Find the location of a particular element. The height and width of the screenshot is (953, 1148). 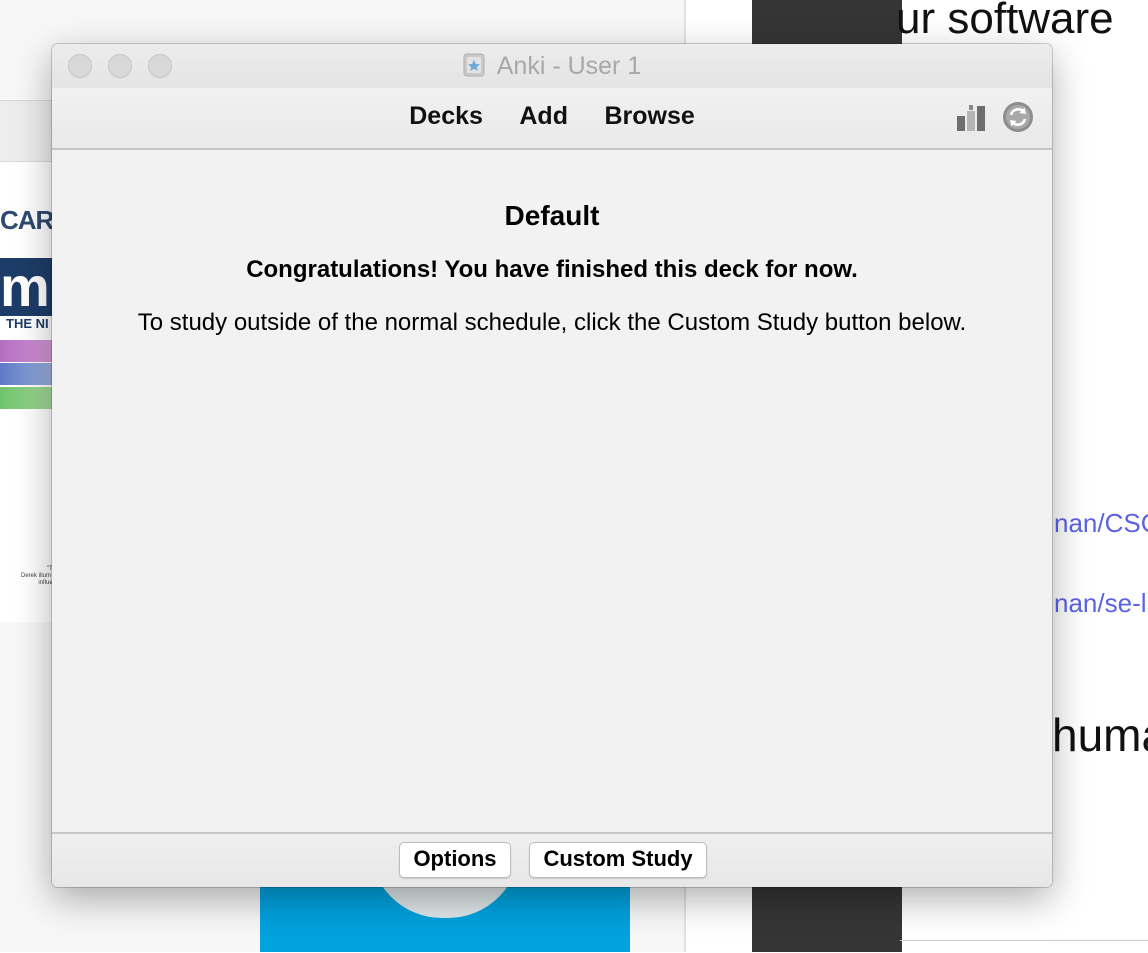

options-button: Options is located at coordinates (455, 860).